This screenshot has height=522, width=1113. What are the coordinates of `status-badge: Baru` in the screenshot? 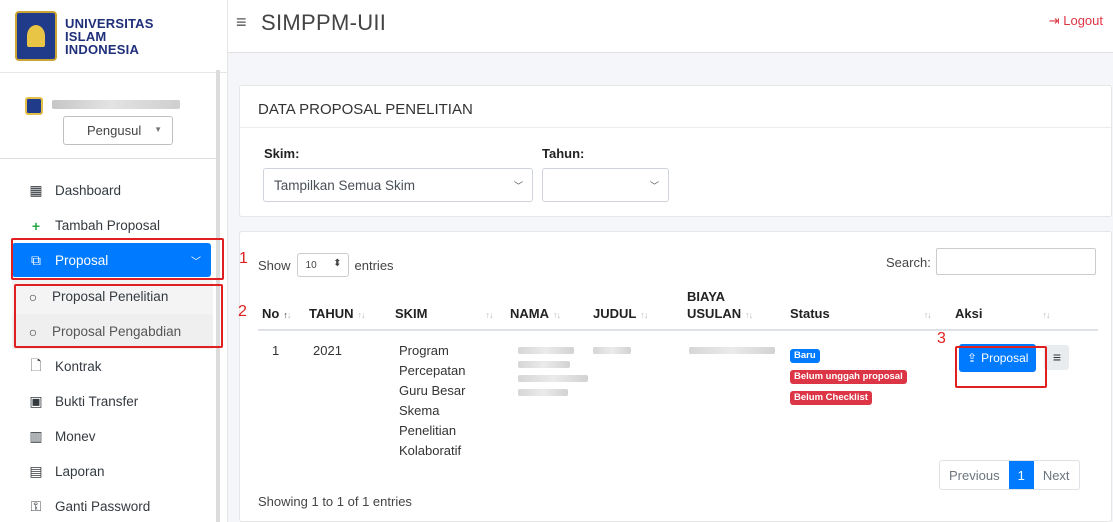 It's located at (805, 356).